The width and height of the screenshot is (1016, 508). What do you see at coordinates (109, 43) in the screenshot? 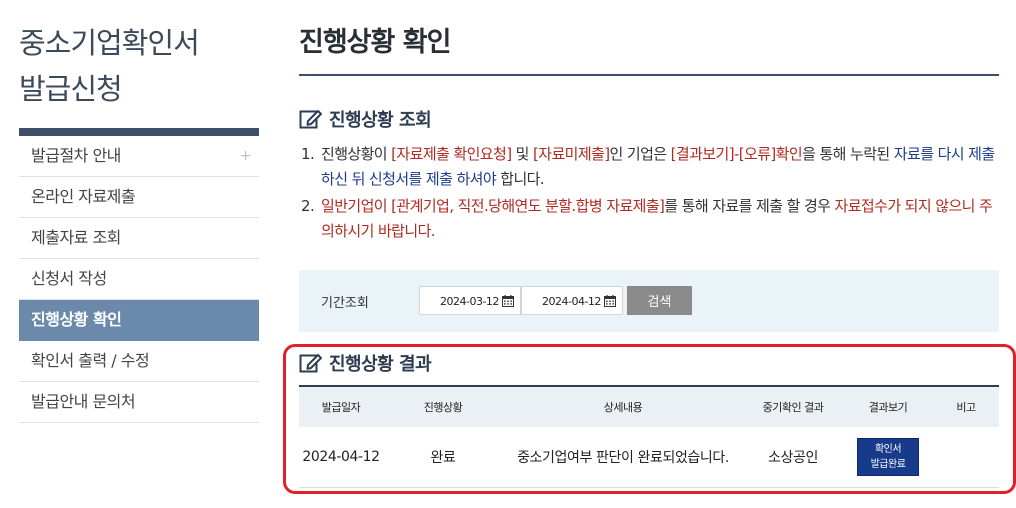
I see `sidebar-title-line1: 중소기업확인서` at bounding box center [109, 43].